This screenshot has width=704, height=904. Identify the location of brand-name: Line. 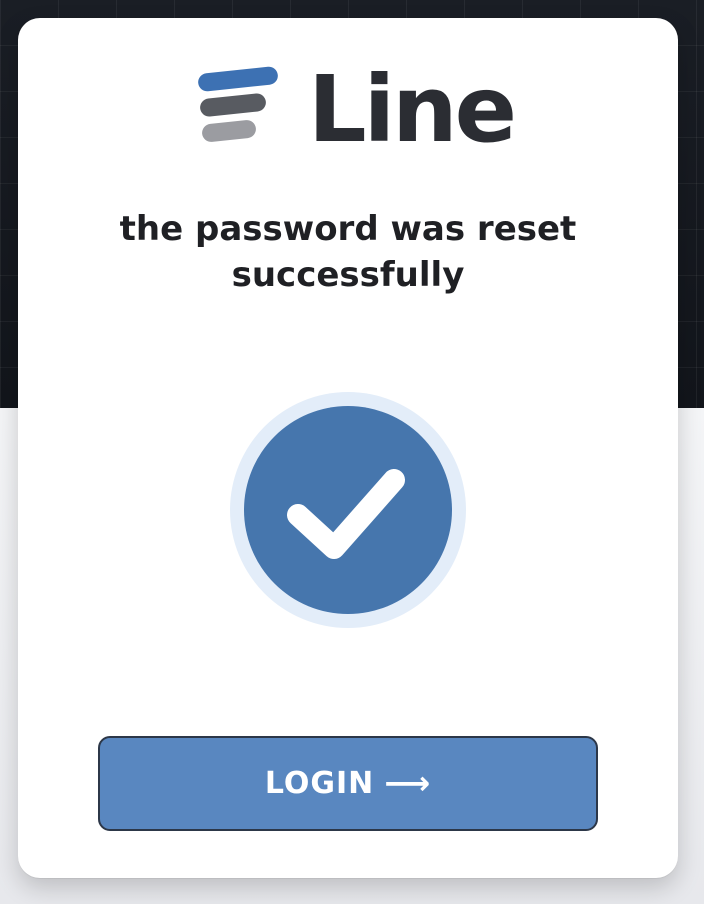
(412, 109).